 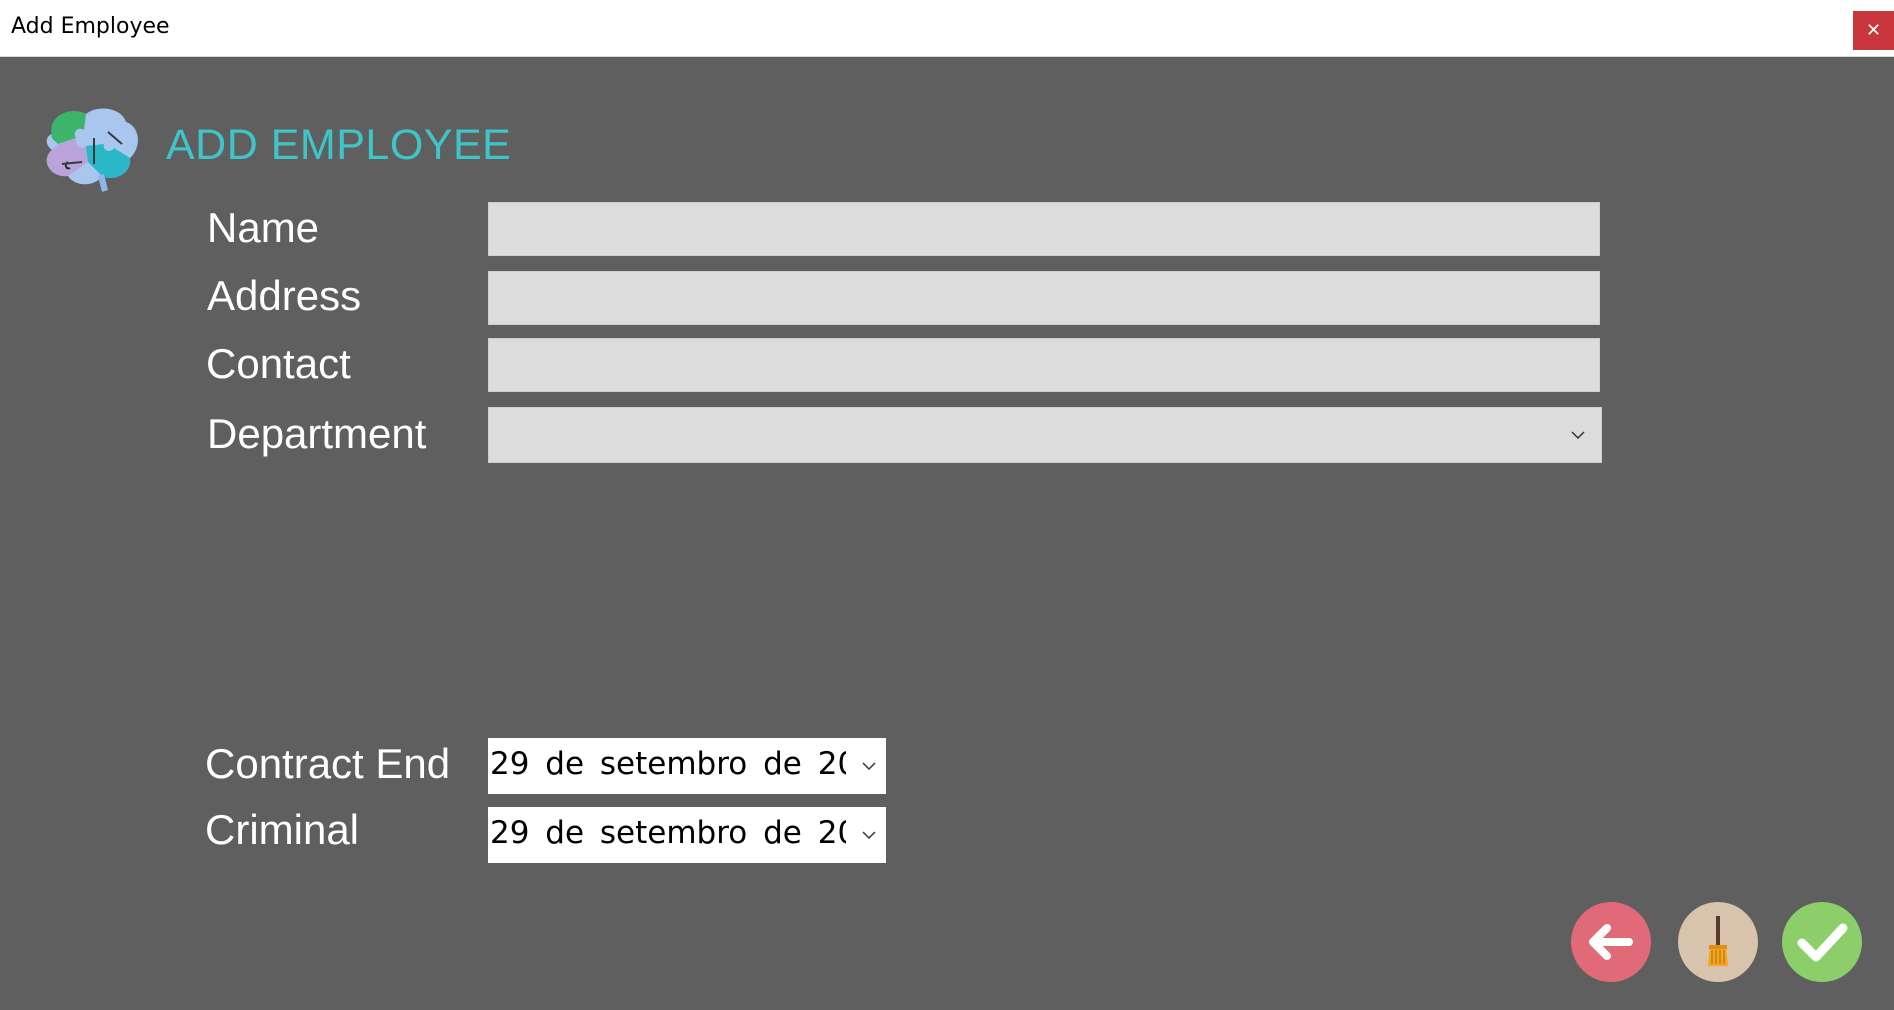 What do you see at coordinates (328, 763) in the screenshot?
I see `contract-end-label: Contract End` at bounding box center [328, 763].